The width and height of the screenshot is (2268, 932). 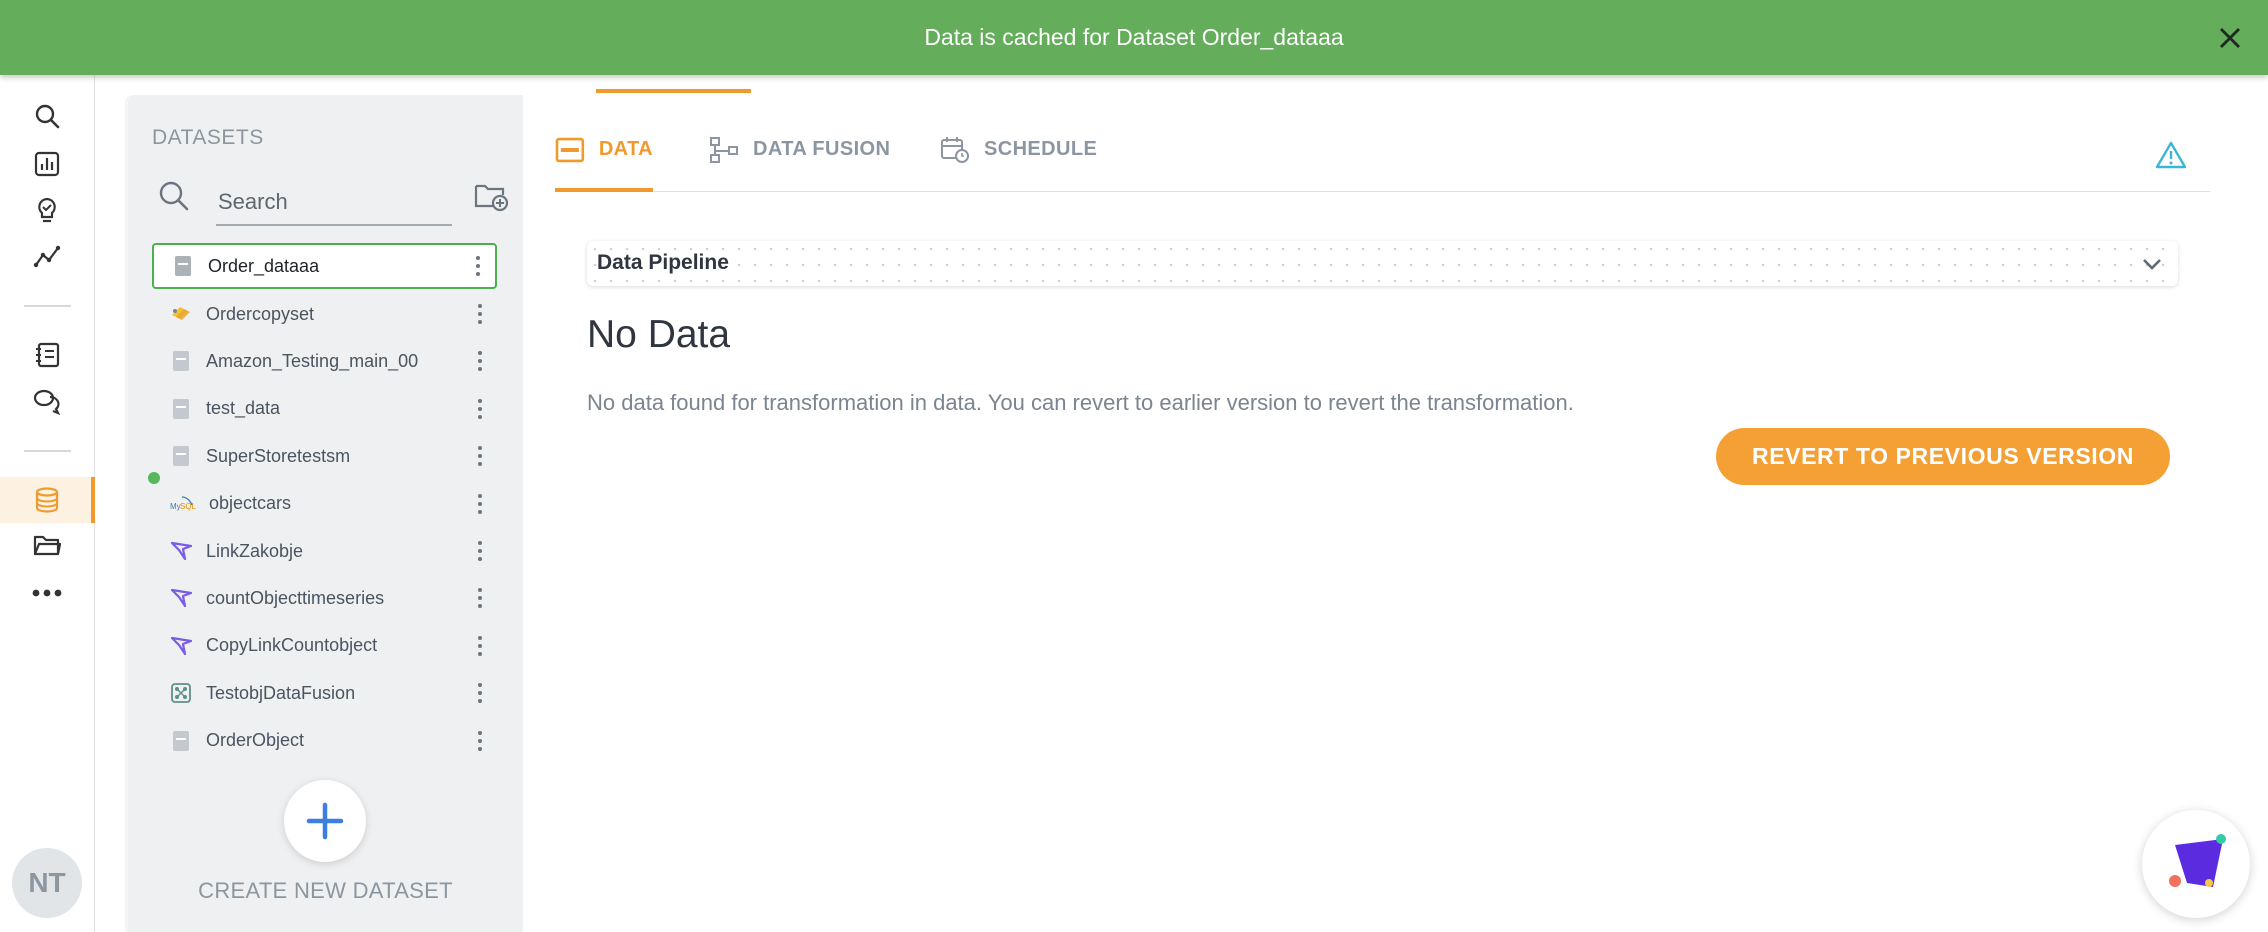 What do you see at coordinates (295, 597) in the screenshot?
I see `dataset-item-label: countObjecttimeseries` at bounding box center [295, 597].